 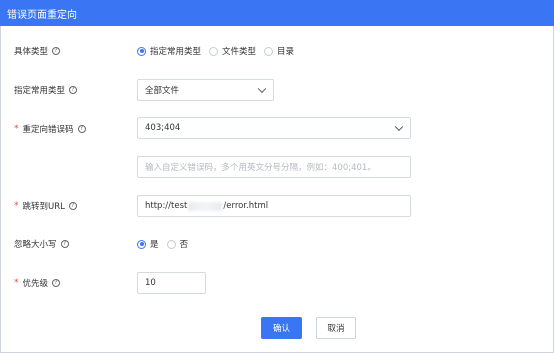 I want to click on radio-label: 是, so click(x=154, y=245).